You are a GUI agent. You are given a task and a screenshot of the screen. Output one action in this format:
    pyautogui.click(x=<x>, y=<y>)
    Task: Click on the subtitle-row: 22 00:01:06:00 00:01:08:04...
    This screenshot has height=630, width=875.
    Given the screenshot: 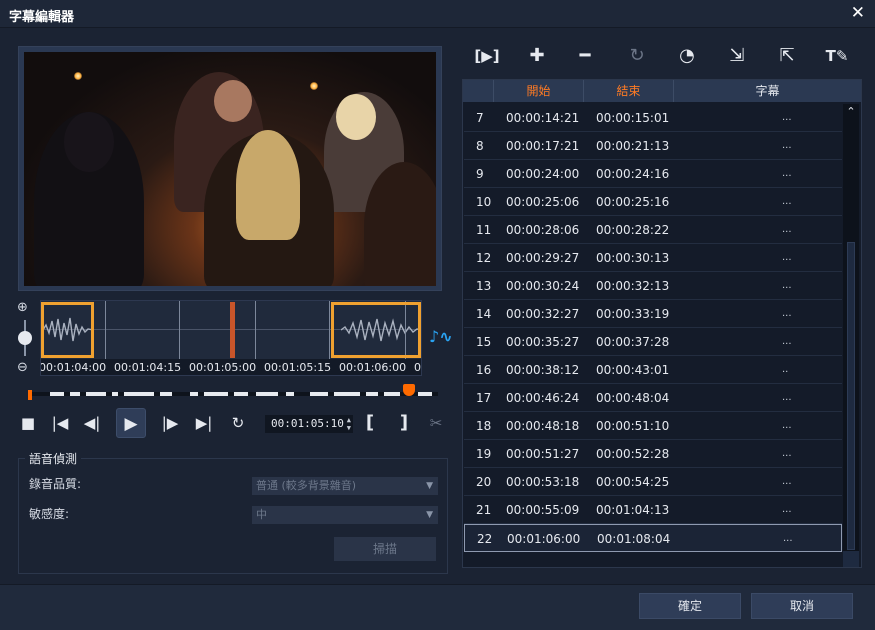 What is the action you would take?
    pyautogui.click(x=653, y=538)
    